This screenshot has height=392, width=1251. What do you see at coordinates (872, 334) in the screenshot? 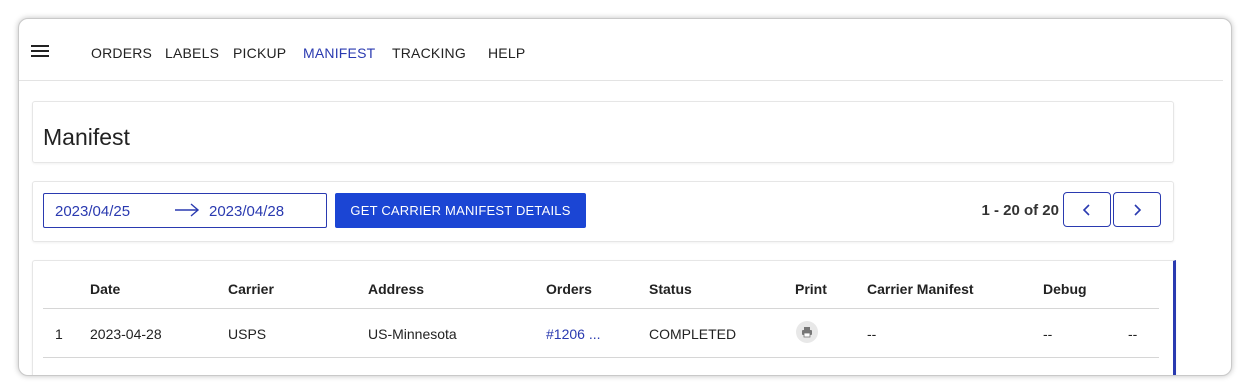
I see `row-carrier-manifest: --` at bounding box center [872, 334].